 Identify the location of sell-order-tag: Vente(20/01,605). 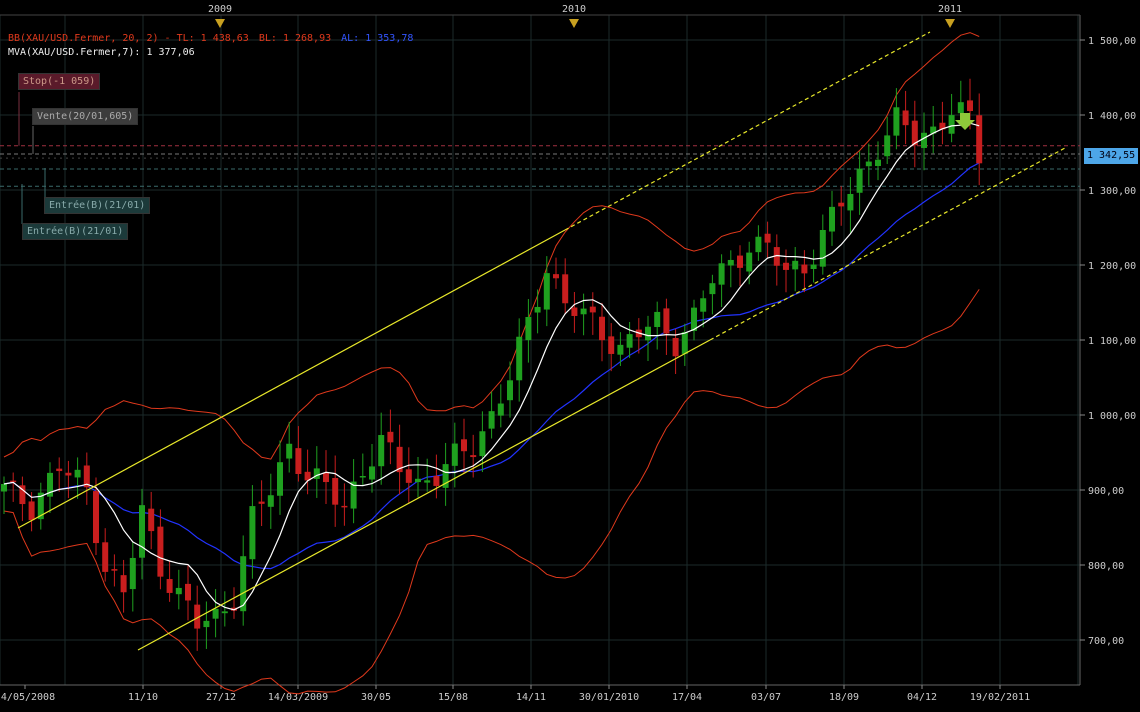
(85, 116).